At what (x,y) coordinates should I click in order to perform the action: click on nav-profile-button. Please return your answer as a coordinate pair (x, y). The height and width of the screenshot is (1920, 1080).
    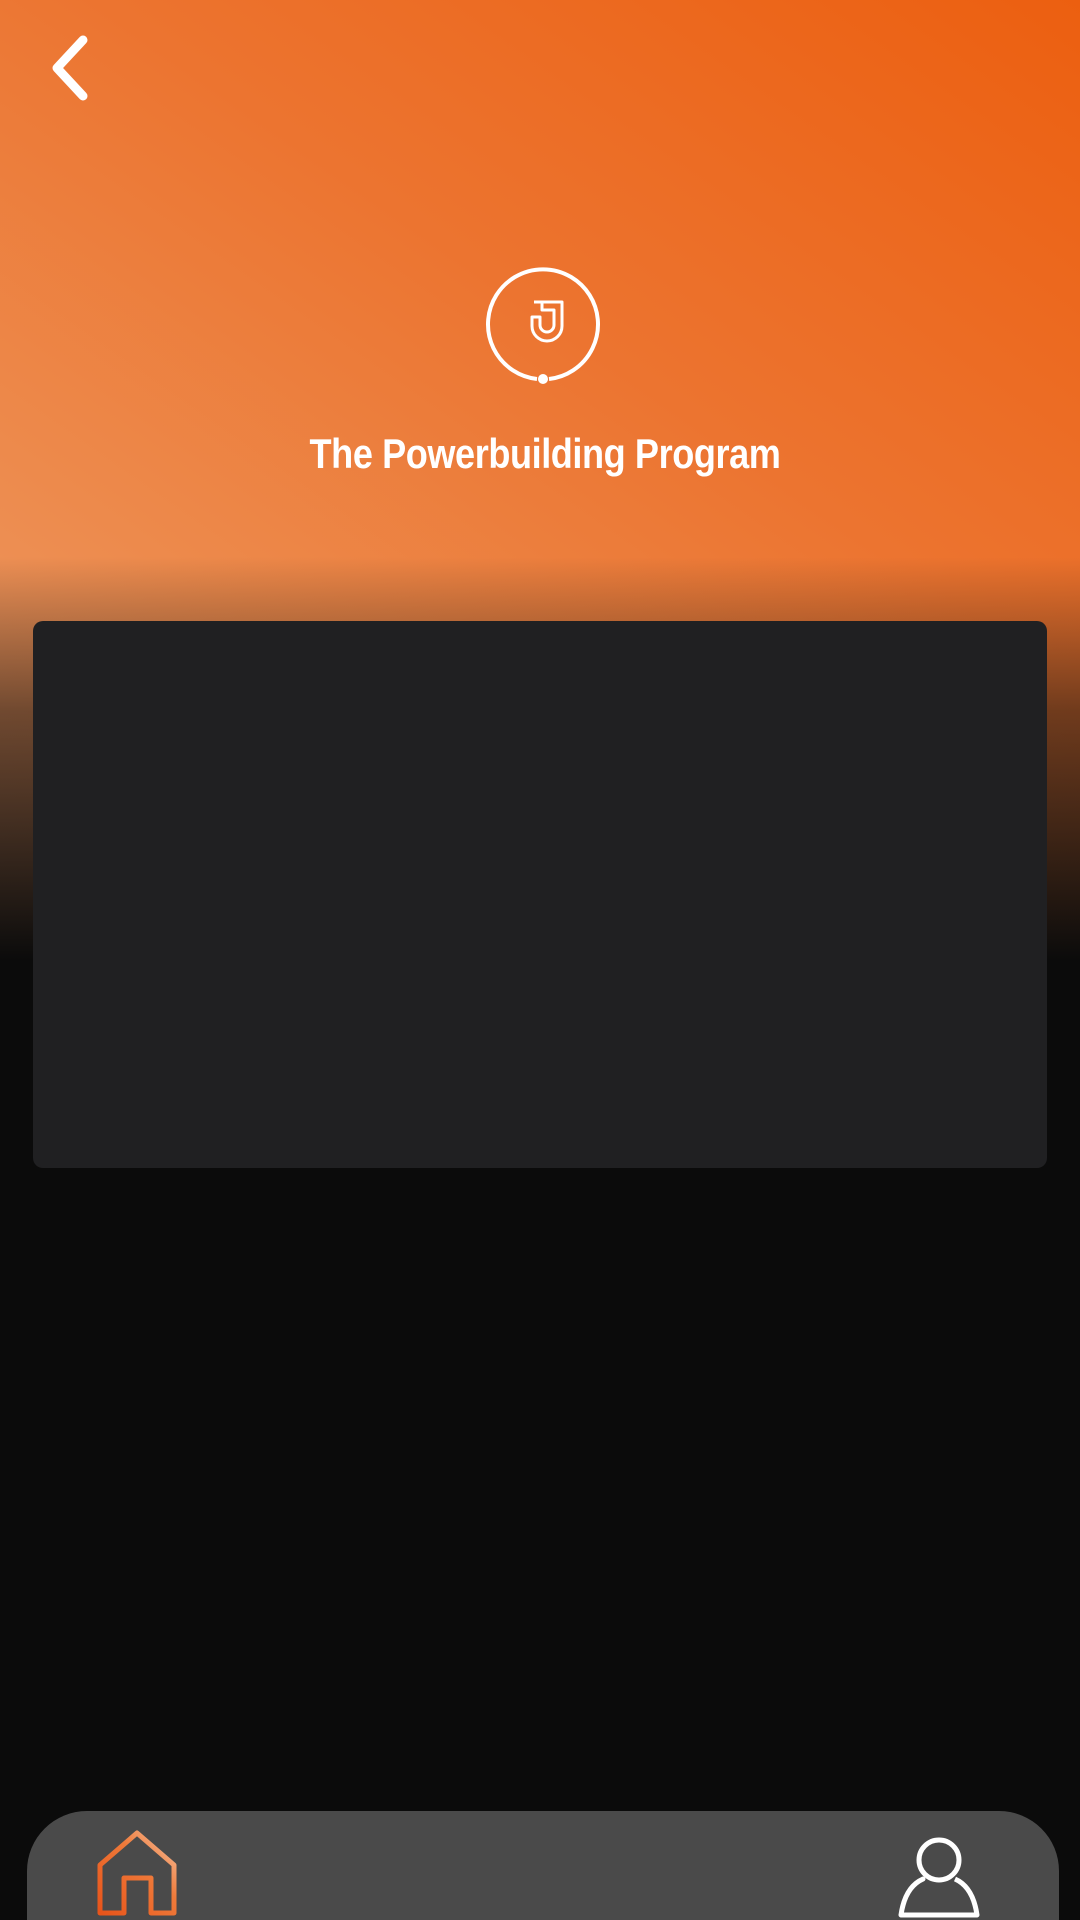
    Looking at the image, I should click on (937, 1873).